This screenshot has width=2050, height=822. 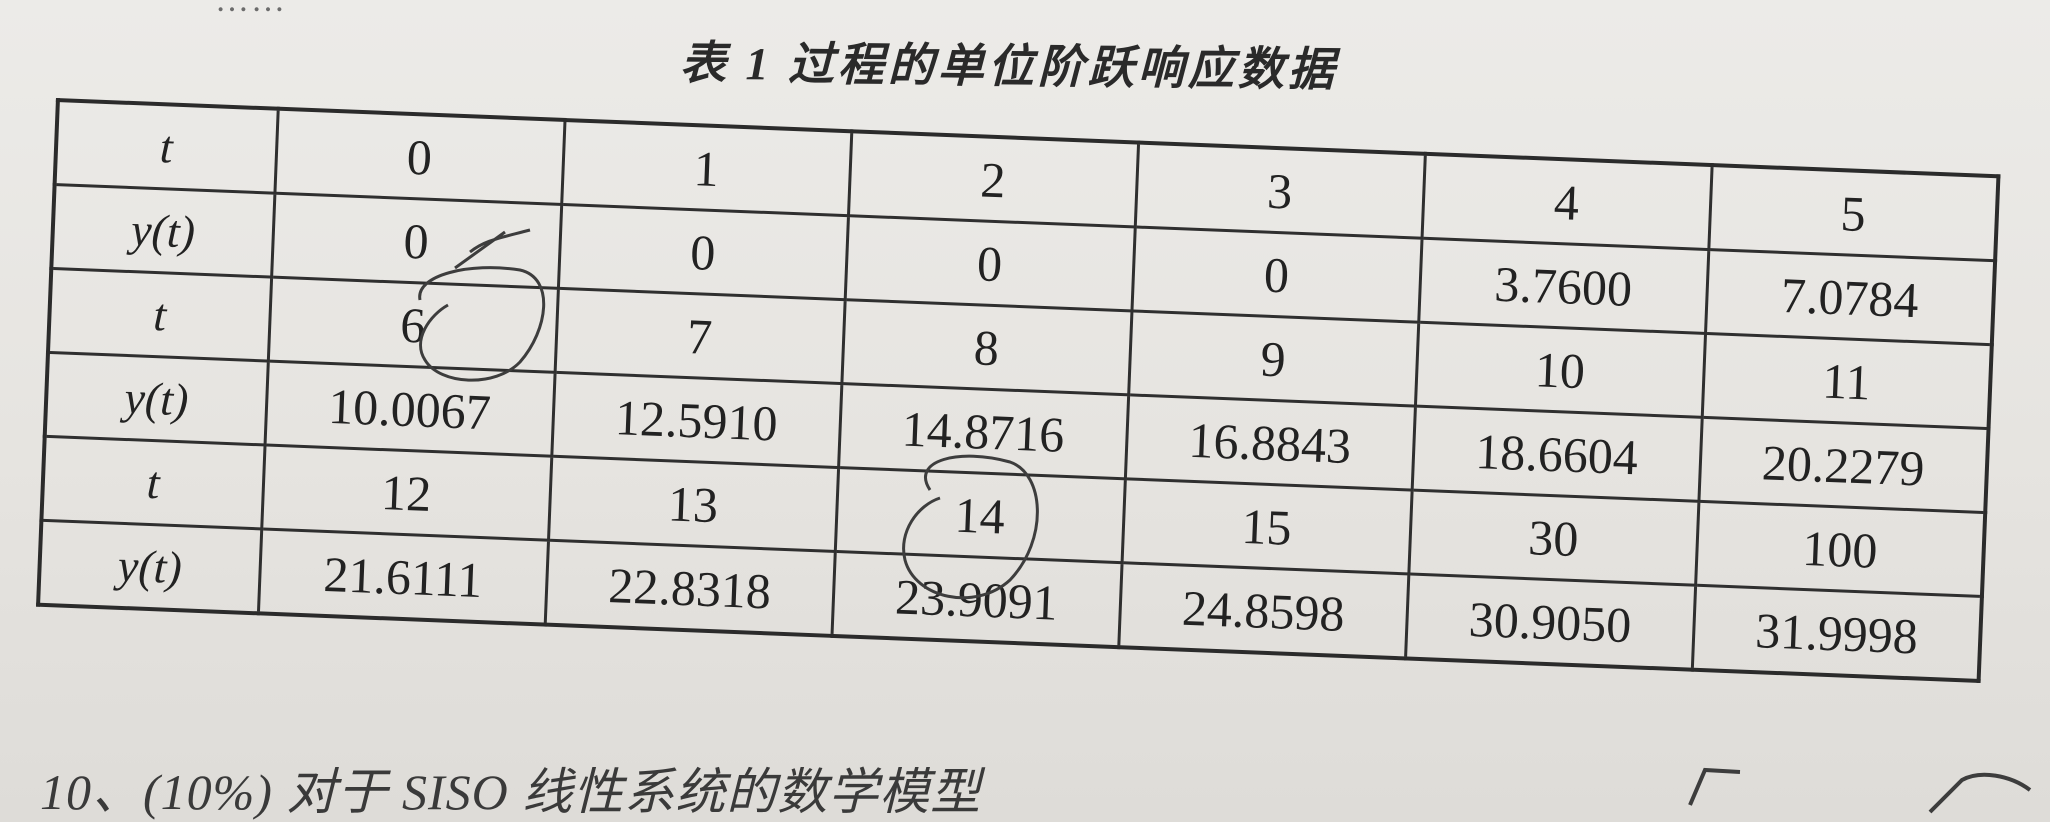 What do you see at coordinates (1836, 633) in the screenshot?
I see `table-cell: 31.9998` at bounding box center [1836, 633].